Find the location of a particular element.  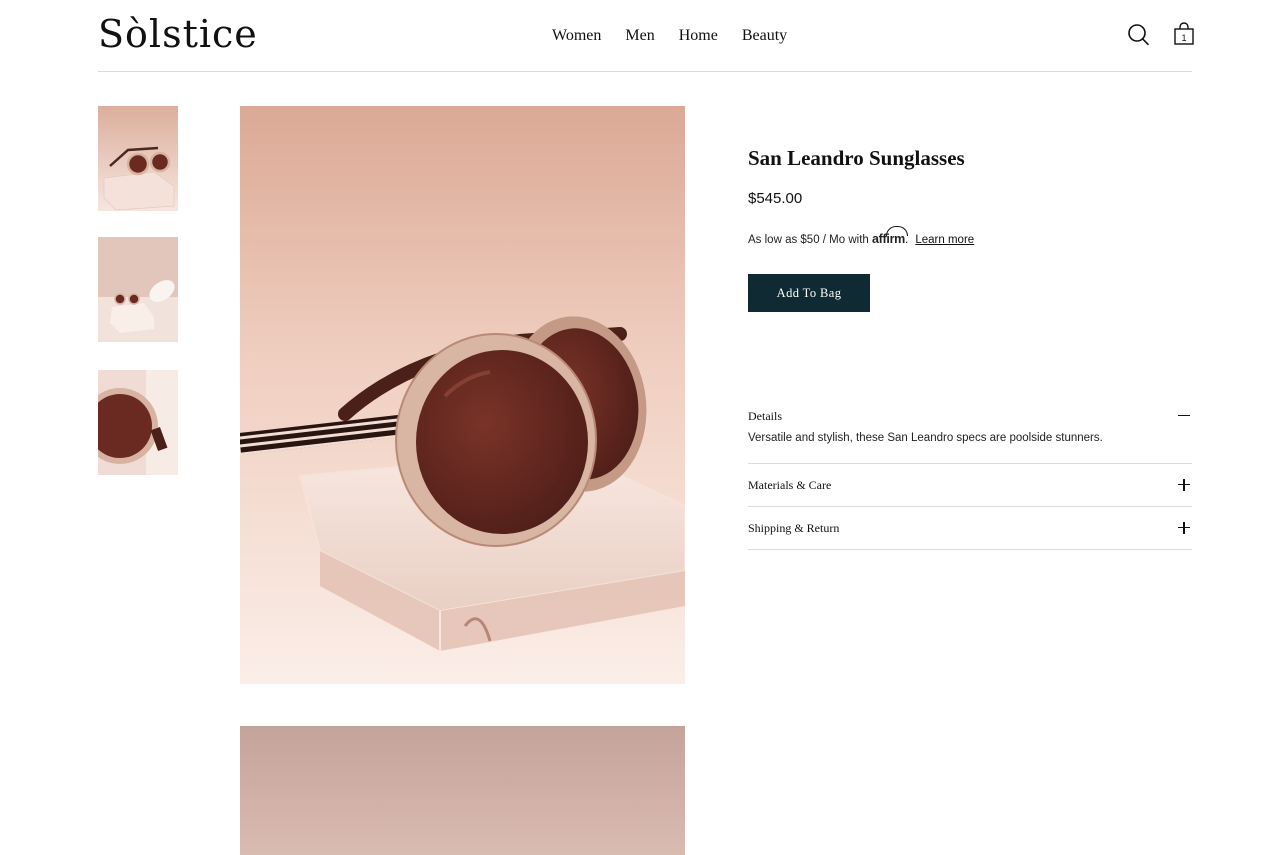

site-logo: Sòlstice is located at coordinates (178, 34).